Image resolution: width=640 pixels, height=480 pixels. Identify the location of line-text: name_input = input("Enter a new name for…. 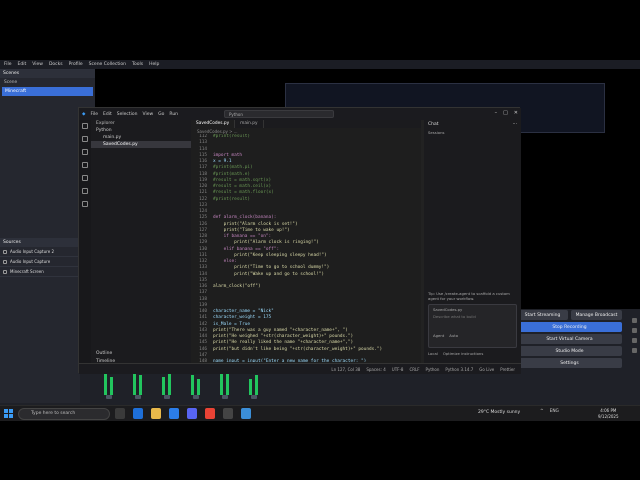
(290, 360).